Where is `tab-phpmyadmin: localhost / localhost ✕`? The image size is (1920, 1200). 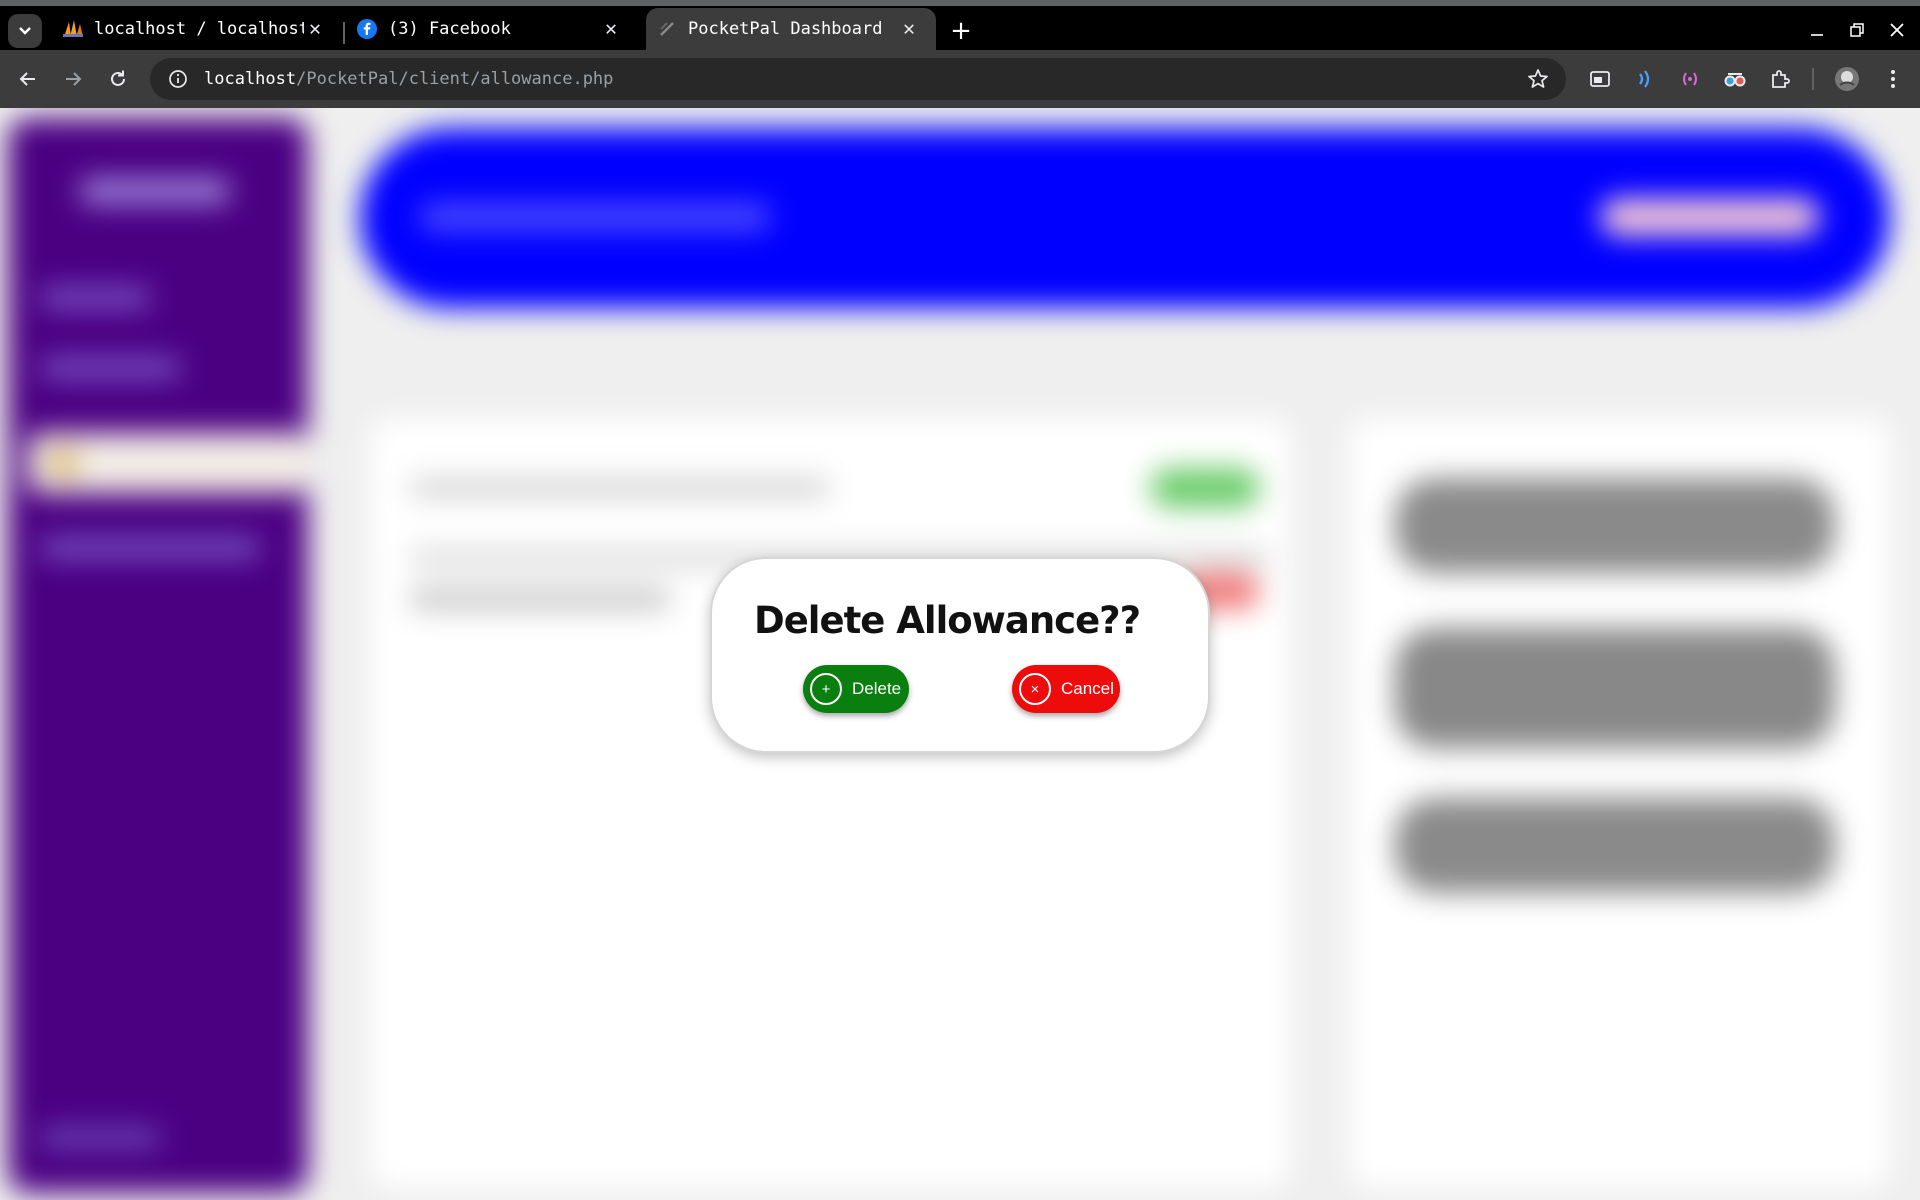
tab-phpmyadmin: localhost / localhost ✕ is located at coordinates (197, 29).